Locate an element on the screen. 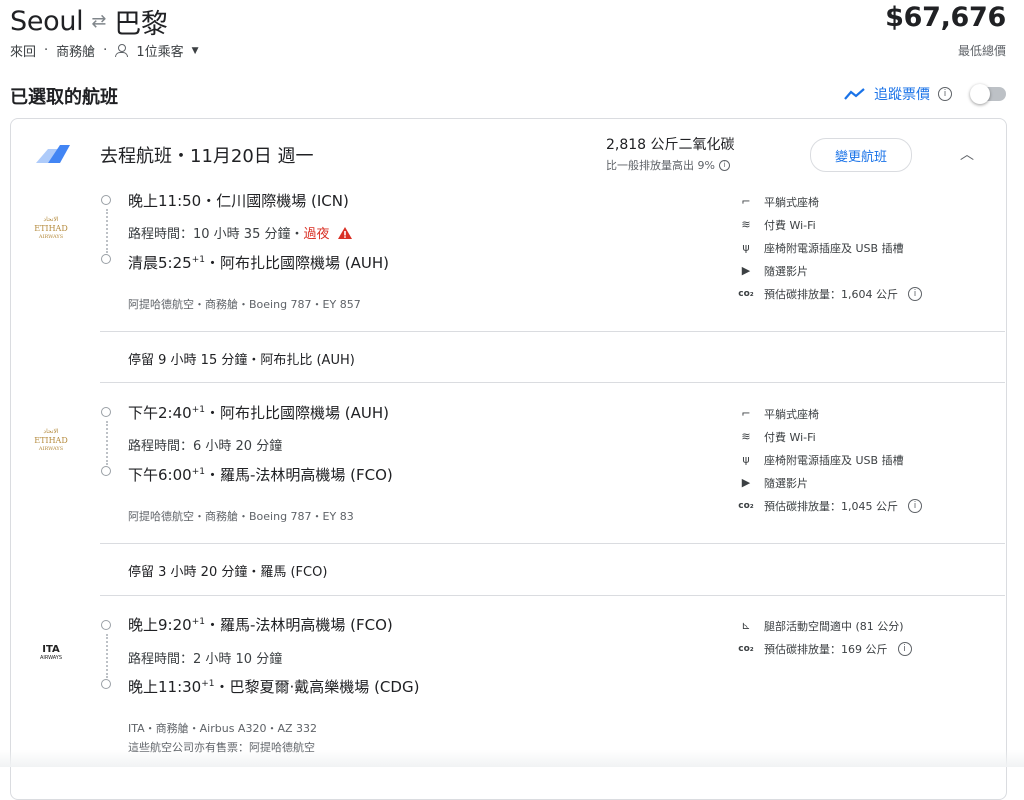 This screenshot has height=800, width=1024. co2-compare: 比一般排放量高出 9% i is located at coordinates (668, 165).